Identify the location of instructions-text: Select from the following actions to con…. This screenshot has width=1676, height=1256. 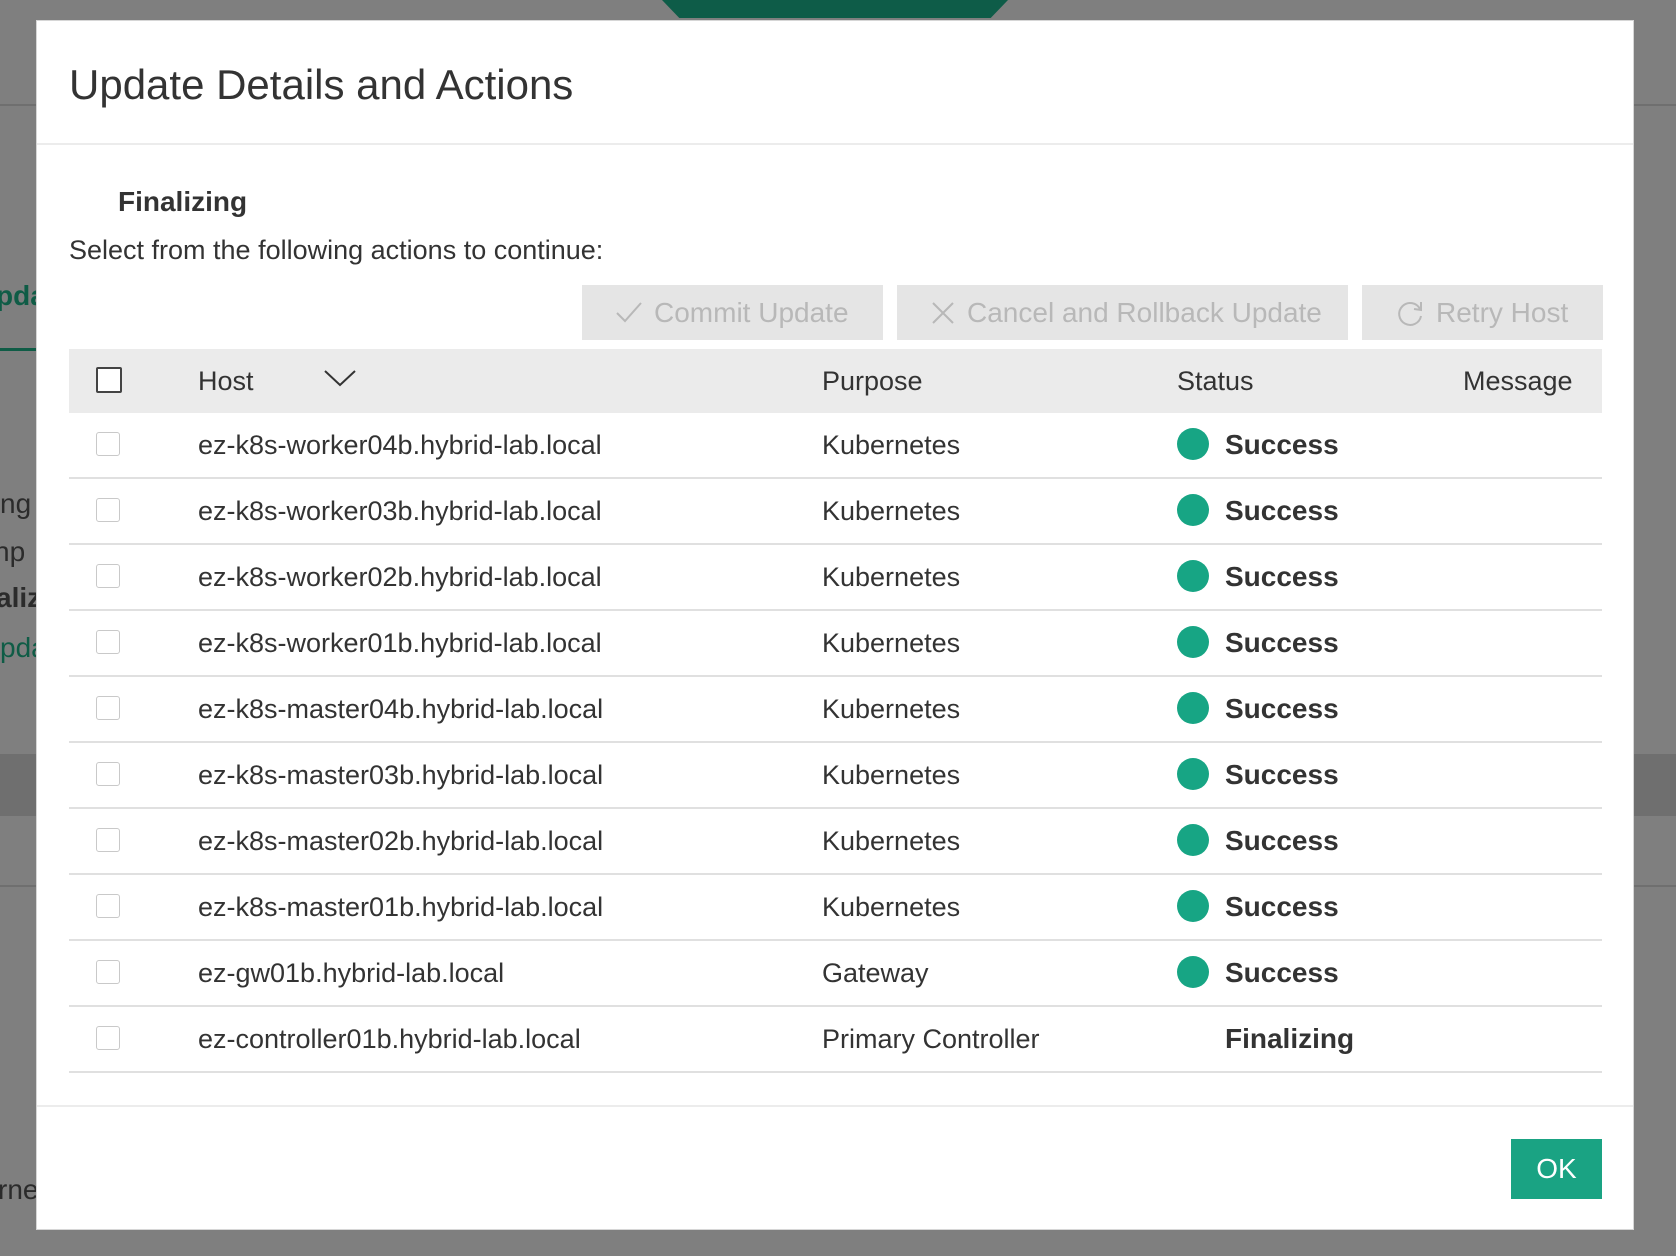
(336, 250).